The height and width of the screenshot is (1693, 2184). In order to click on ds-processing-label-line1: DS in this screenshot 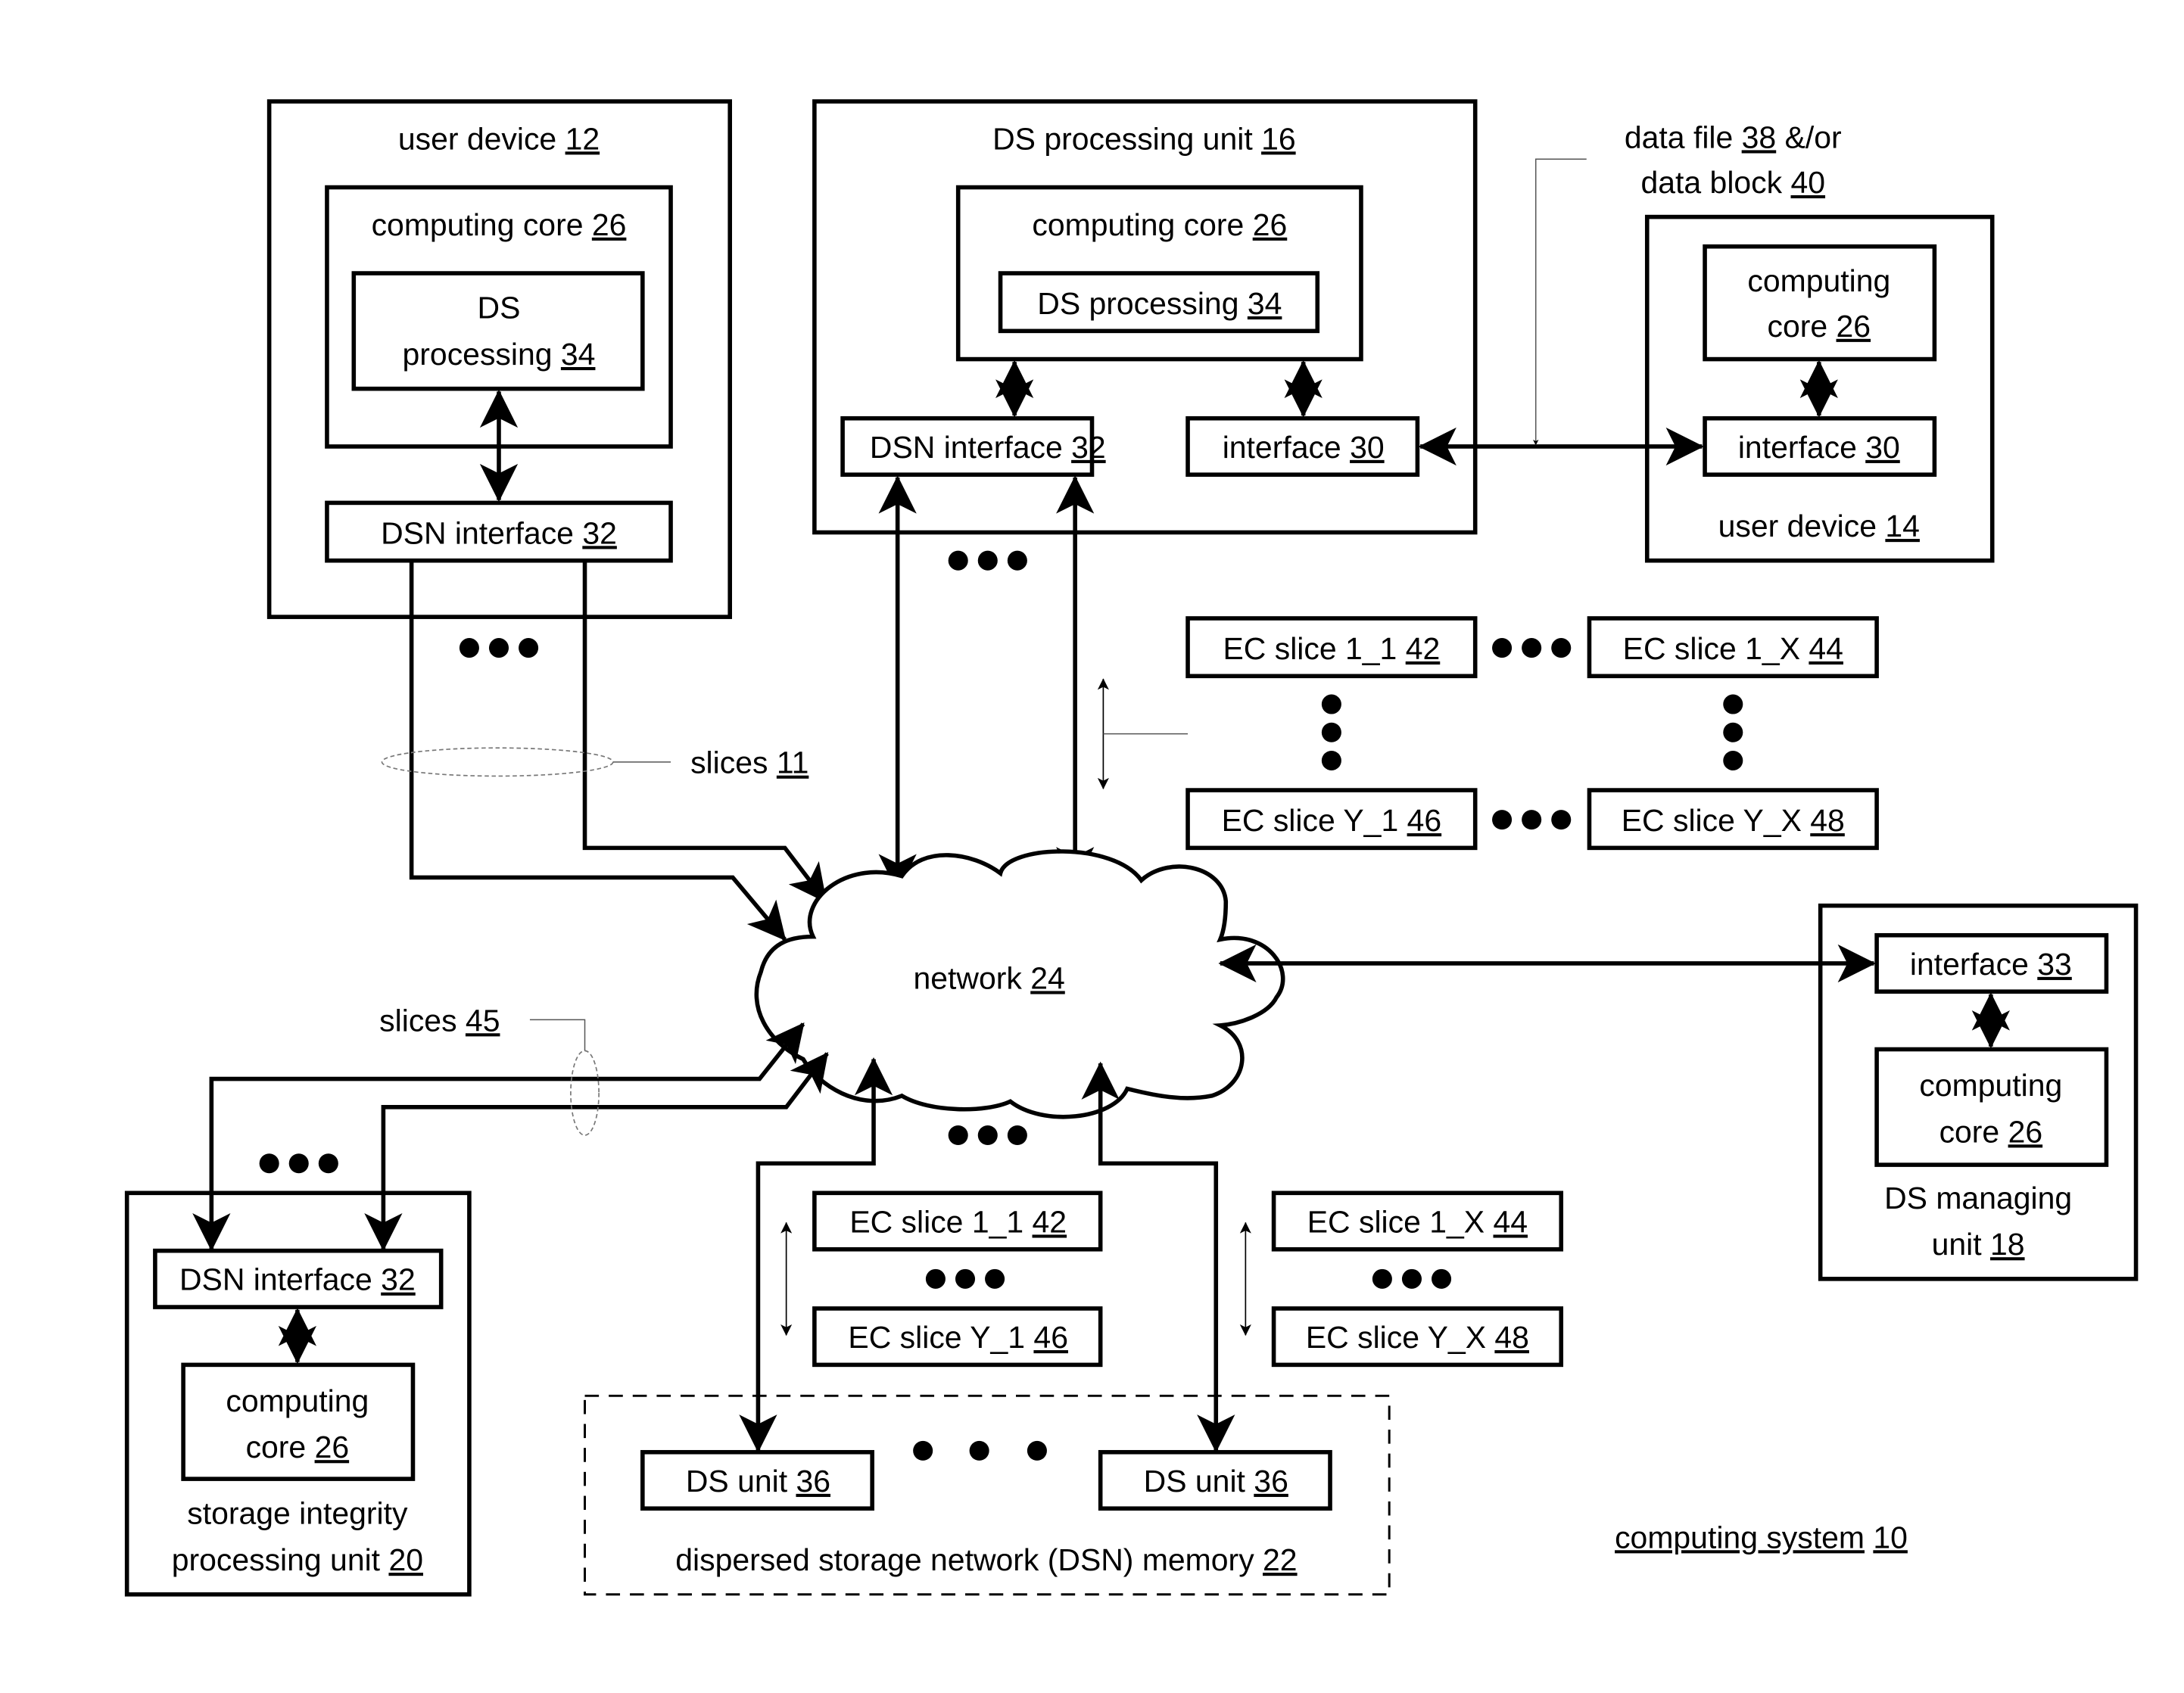, I will do `click(499, 308)`.